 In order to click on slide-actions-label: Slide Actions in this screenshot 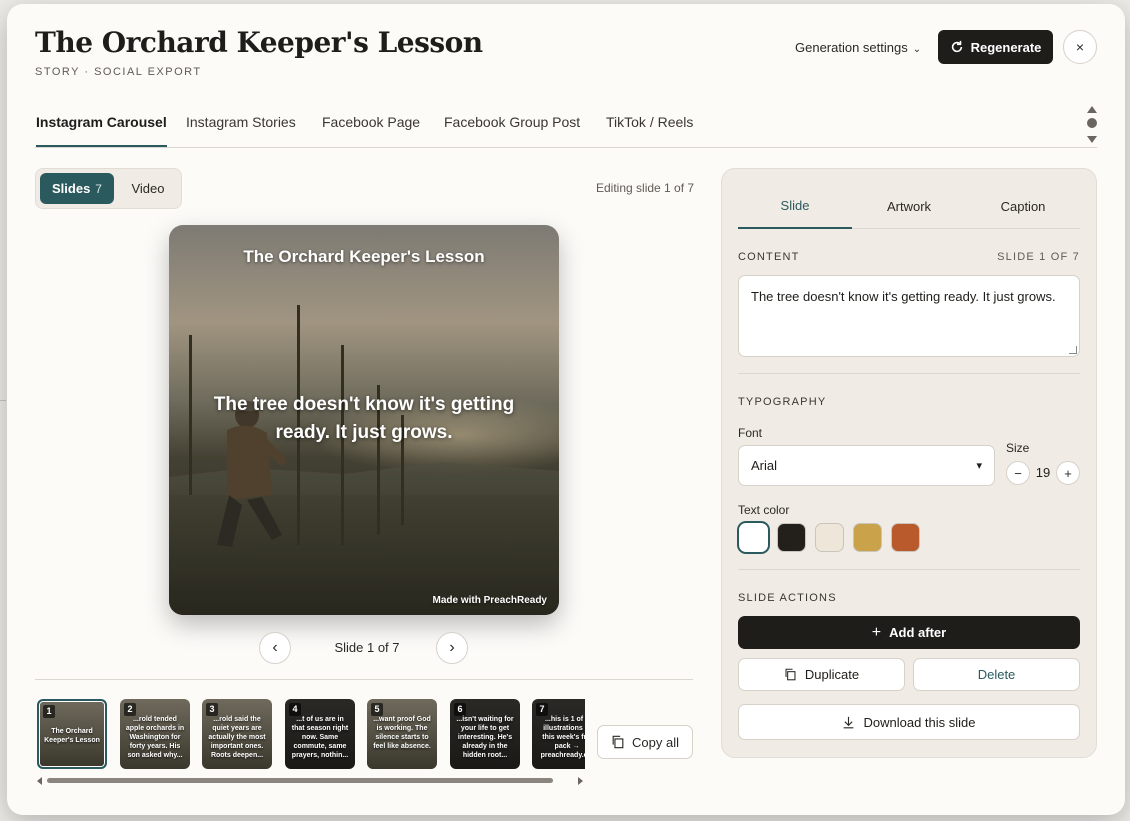, I will do `click(787, 598)`.